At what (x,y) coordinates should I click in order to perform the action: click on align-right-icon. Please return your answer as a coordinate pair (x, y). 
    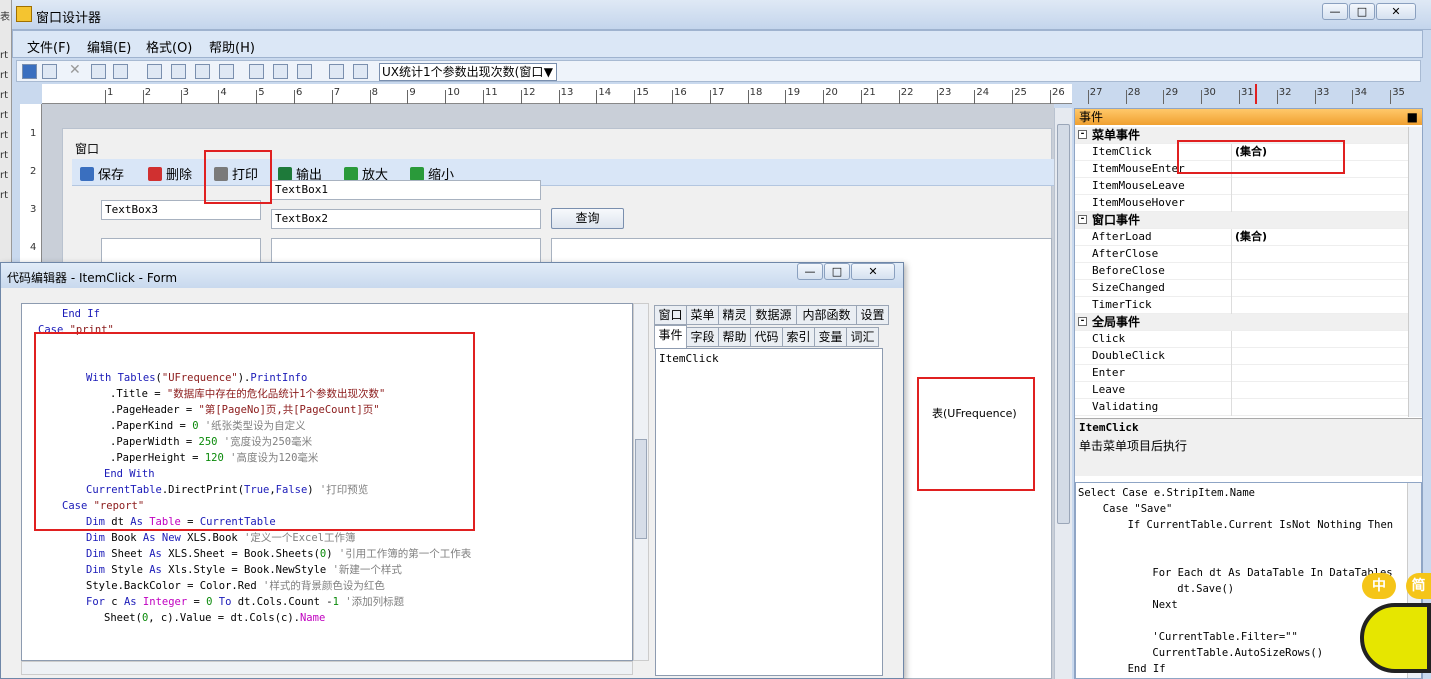
    Looking at the image, I should click on (178, 71).